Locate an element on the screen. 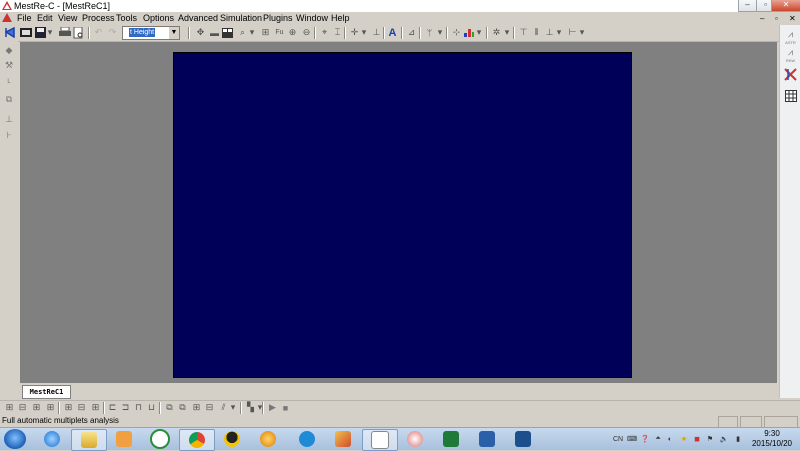 This screenshot has height=451, width=800. menu-advanced: Advanced is located at coordinates (198, 18).